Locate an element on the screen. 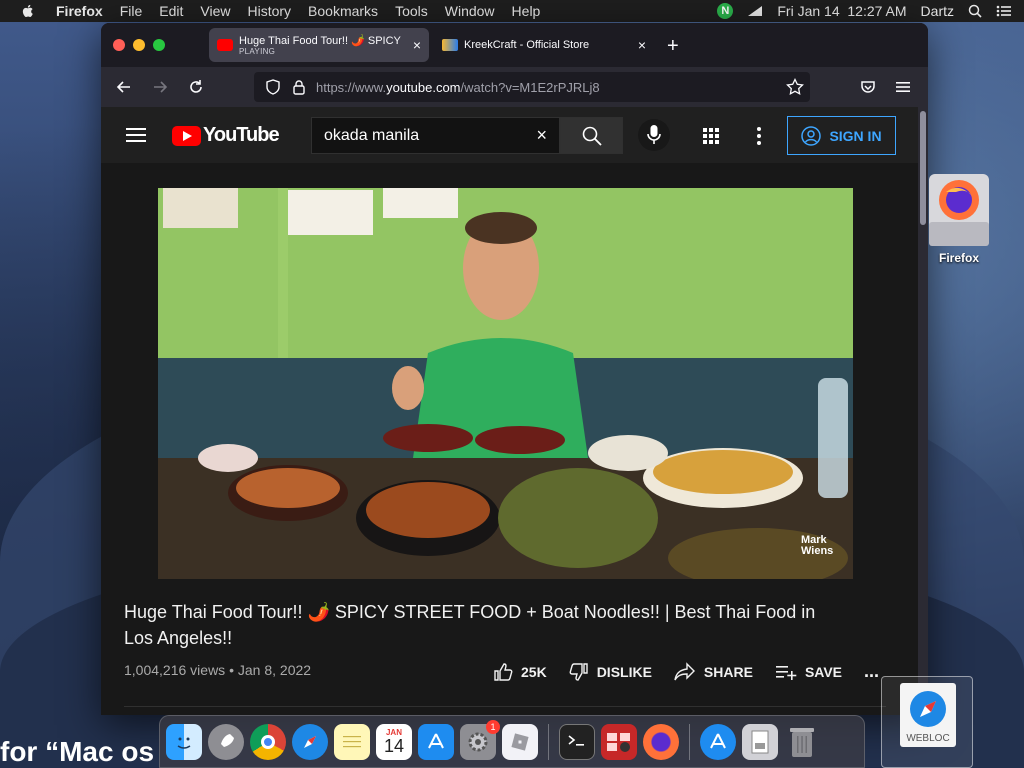 This screenshot has height=768, width=1024. save-button: SAVE is located at coordinates (808, 672).